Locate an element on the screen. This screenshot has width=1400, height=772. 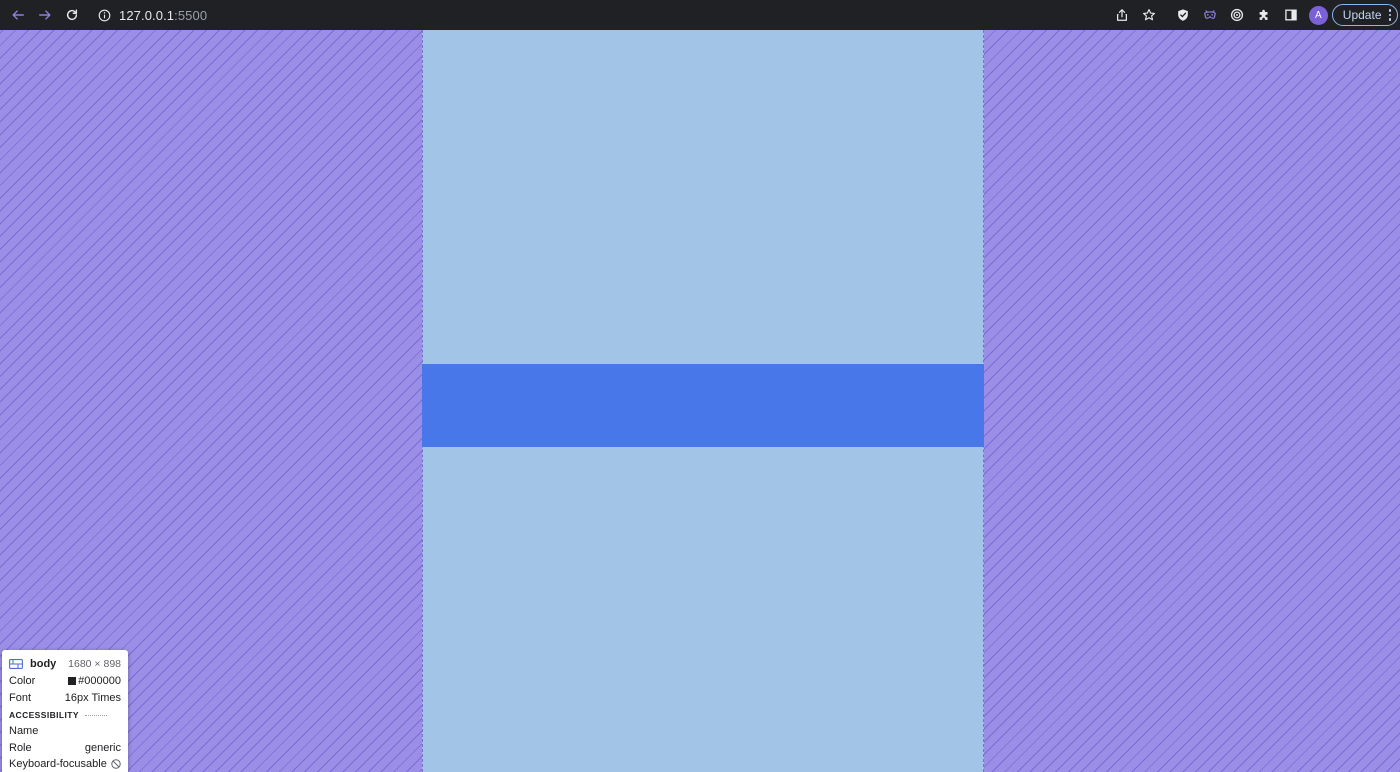
name-label: Name is located at coordinates (24, 731).